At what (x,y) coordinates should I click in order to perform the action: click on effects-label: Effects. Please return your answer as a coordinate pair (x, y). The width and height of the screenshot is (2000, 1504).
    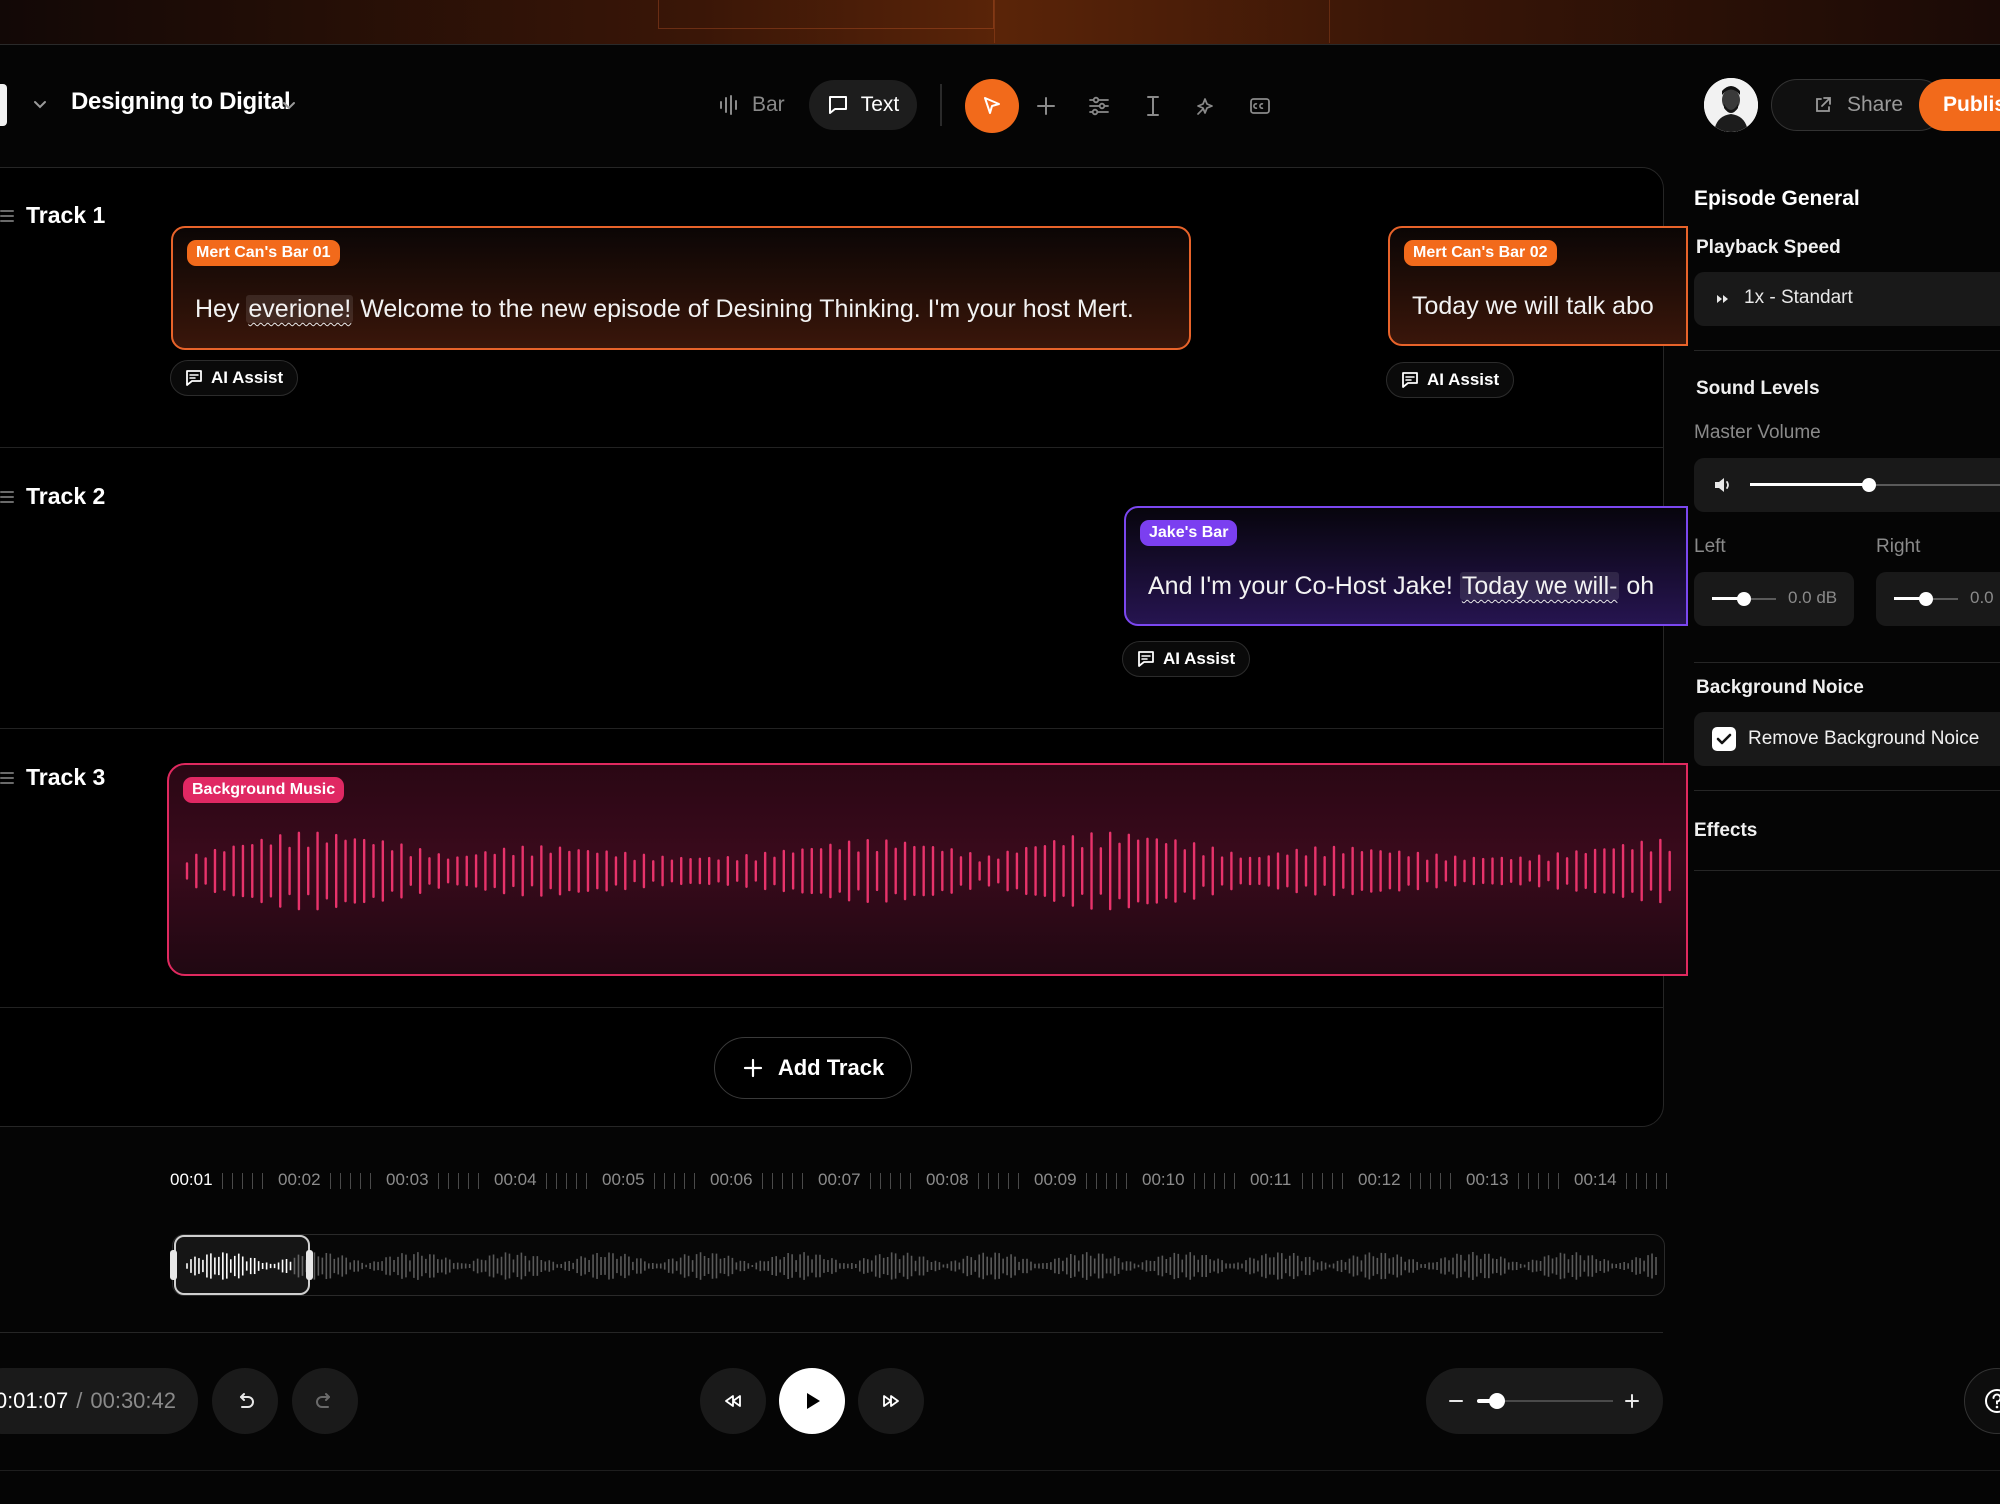
    Looking at the image, I should click on (1725, 831).